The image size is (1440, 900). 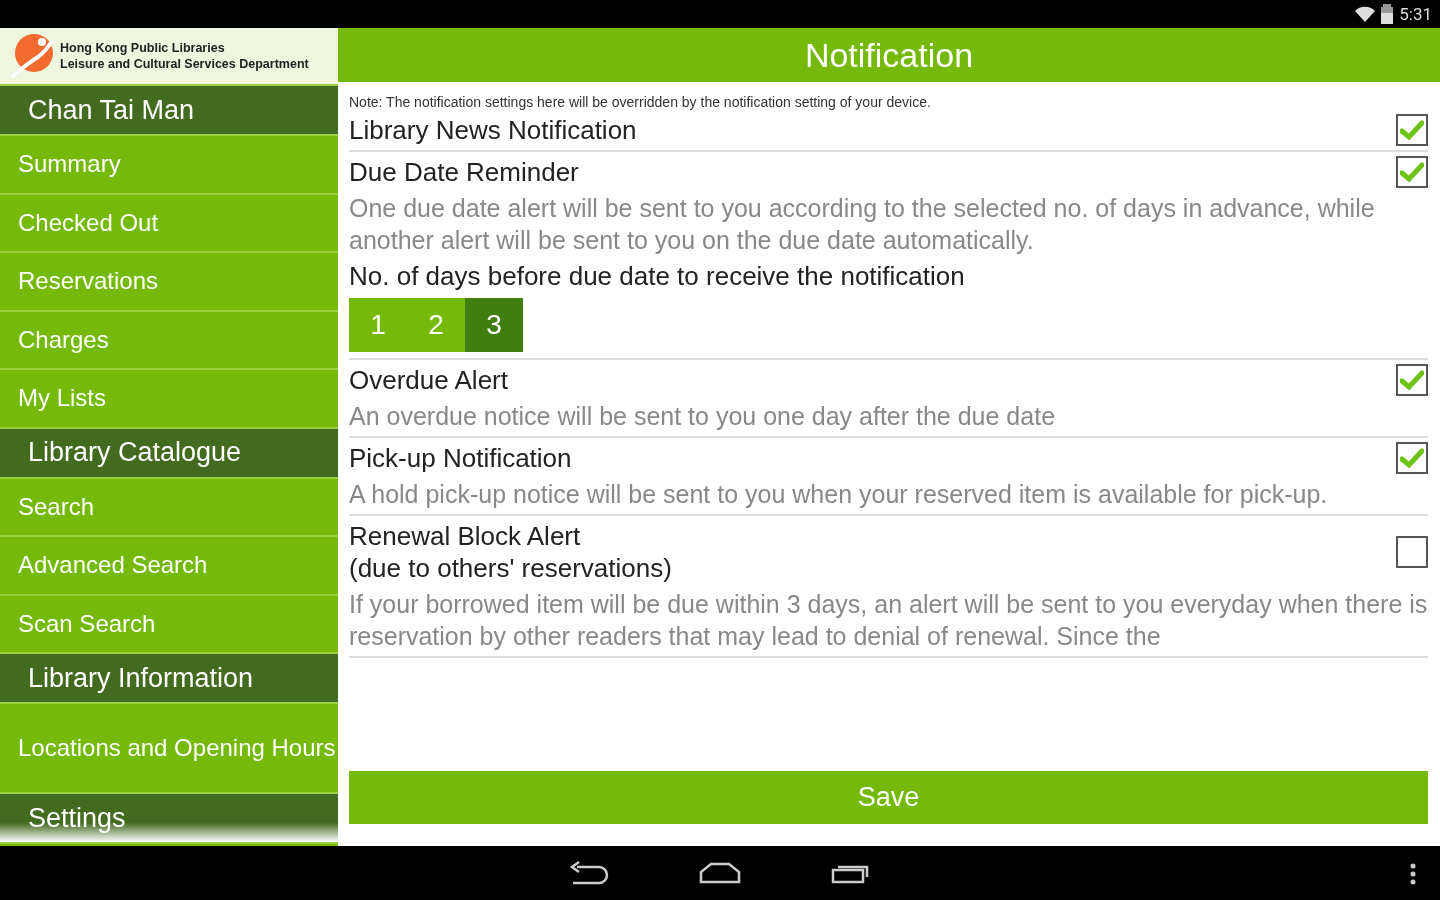 I want to click on battery-icon, so click(x=1387, y=14).